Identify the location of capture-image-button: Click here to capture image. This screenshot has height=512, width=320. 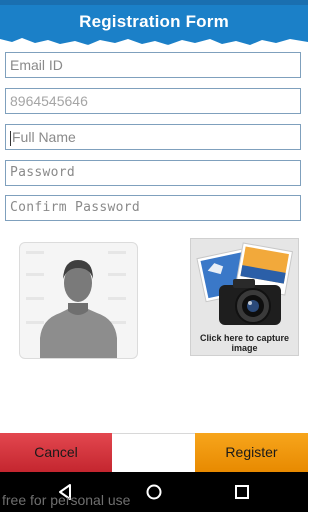
(244, 297).